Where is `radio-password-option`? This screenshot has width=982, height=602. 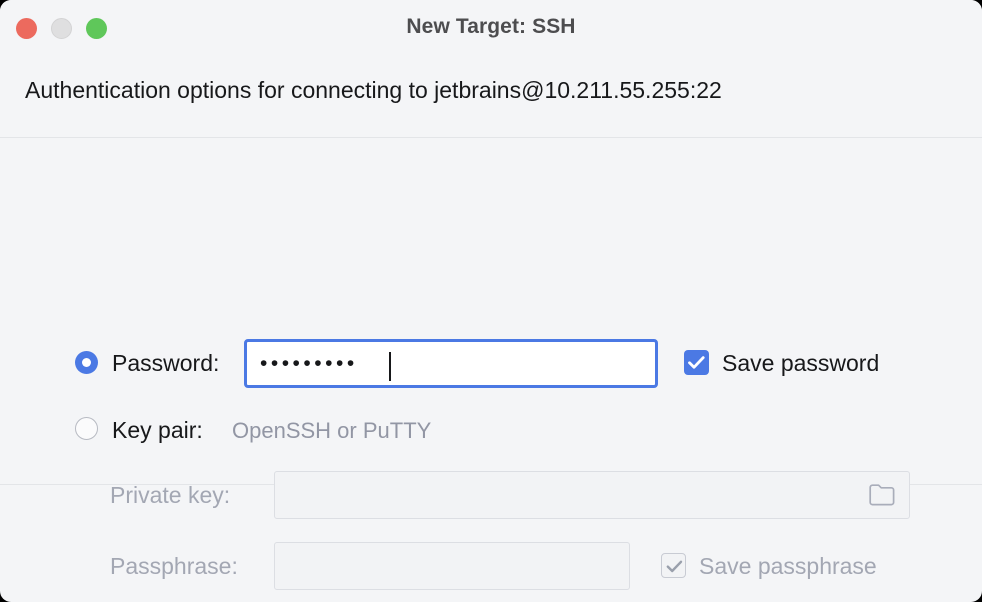 radio-password-option is located at coordinates (86, 362).